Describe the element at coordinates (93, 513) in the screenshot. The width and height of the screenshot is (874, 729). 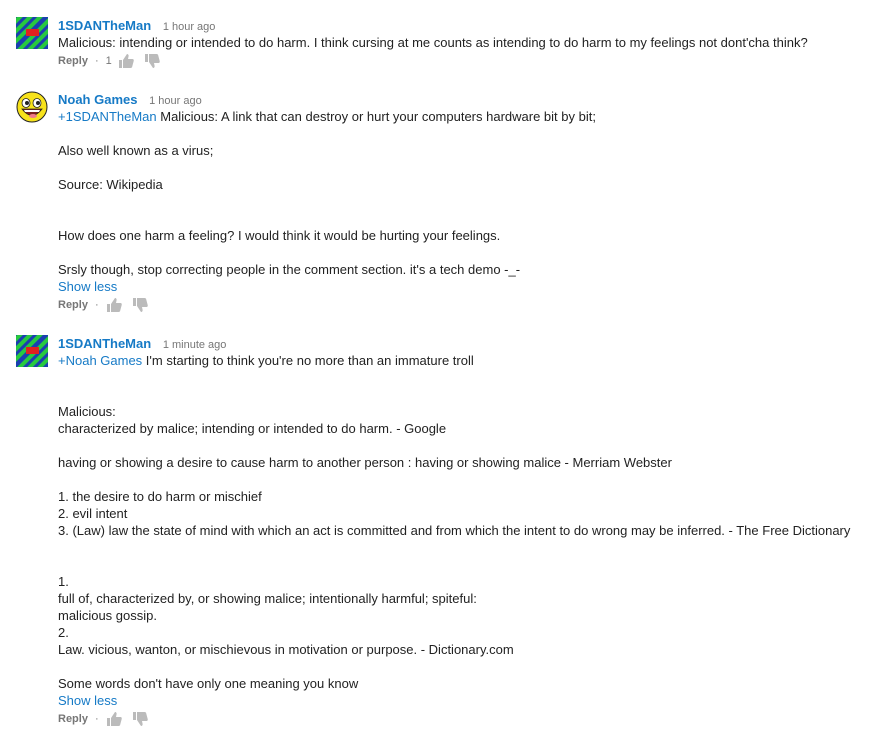
I see `comment-text-line: 2. evil intent` at that location.